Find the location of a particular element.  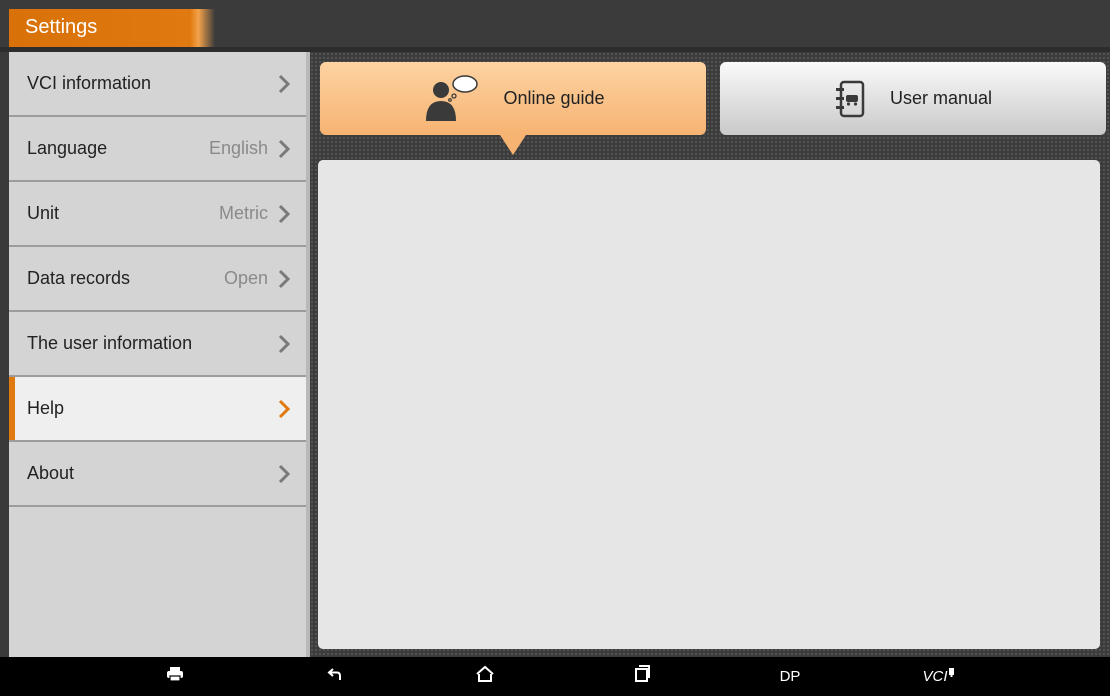

print-icon is located at coordinates (175, 676).